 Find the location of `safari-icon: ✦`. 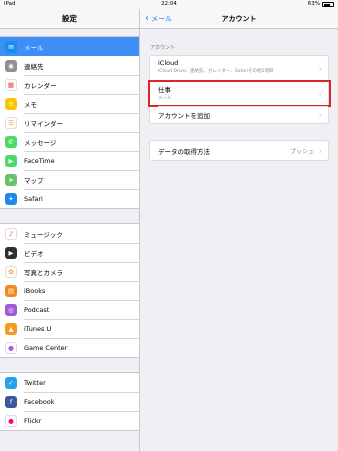

safari-icon: ✦ is located at coordinates (11, 198).